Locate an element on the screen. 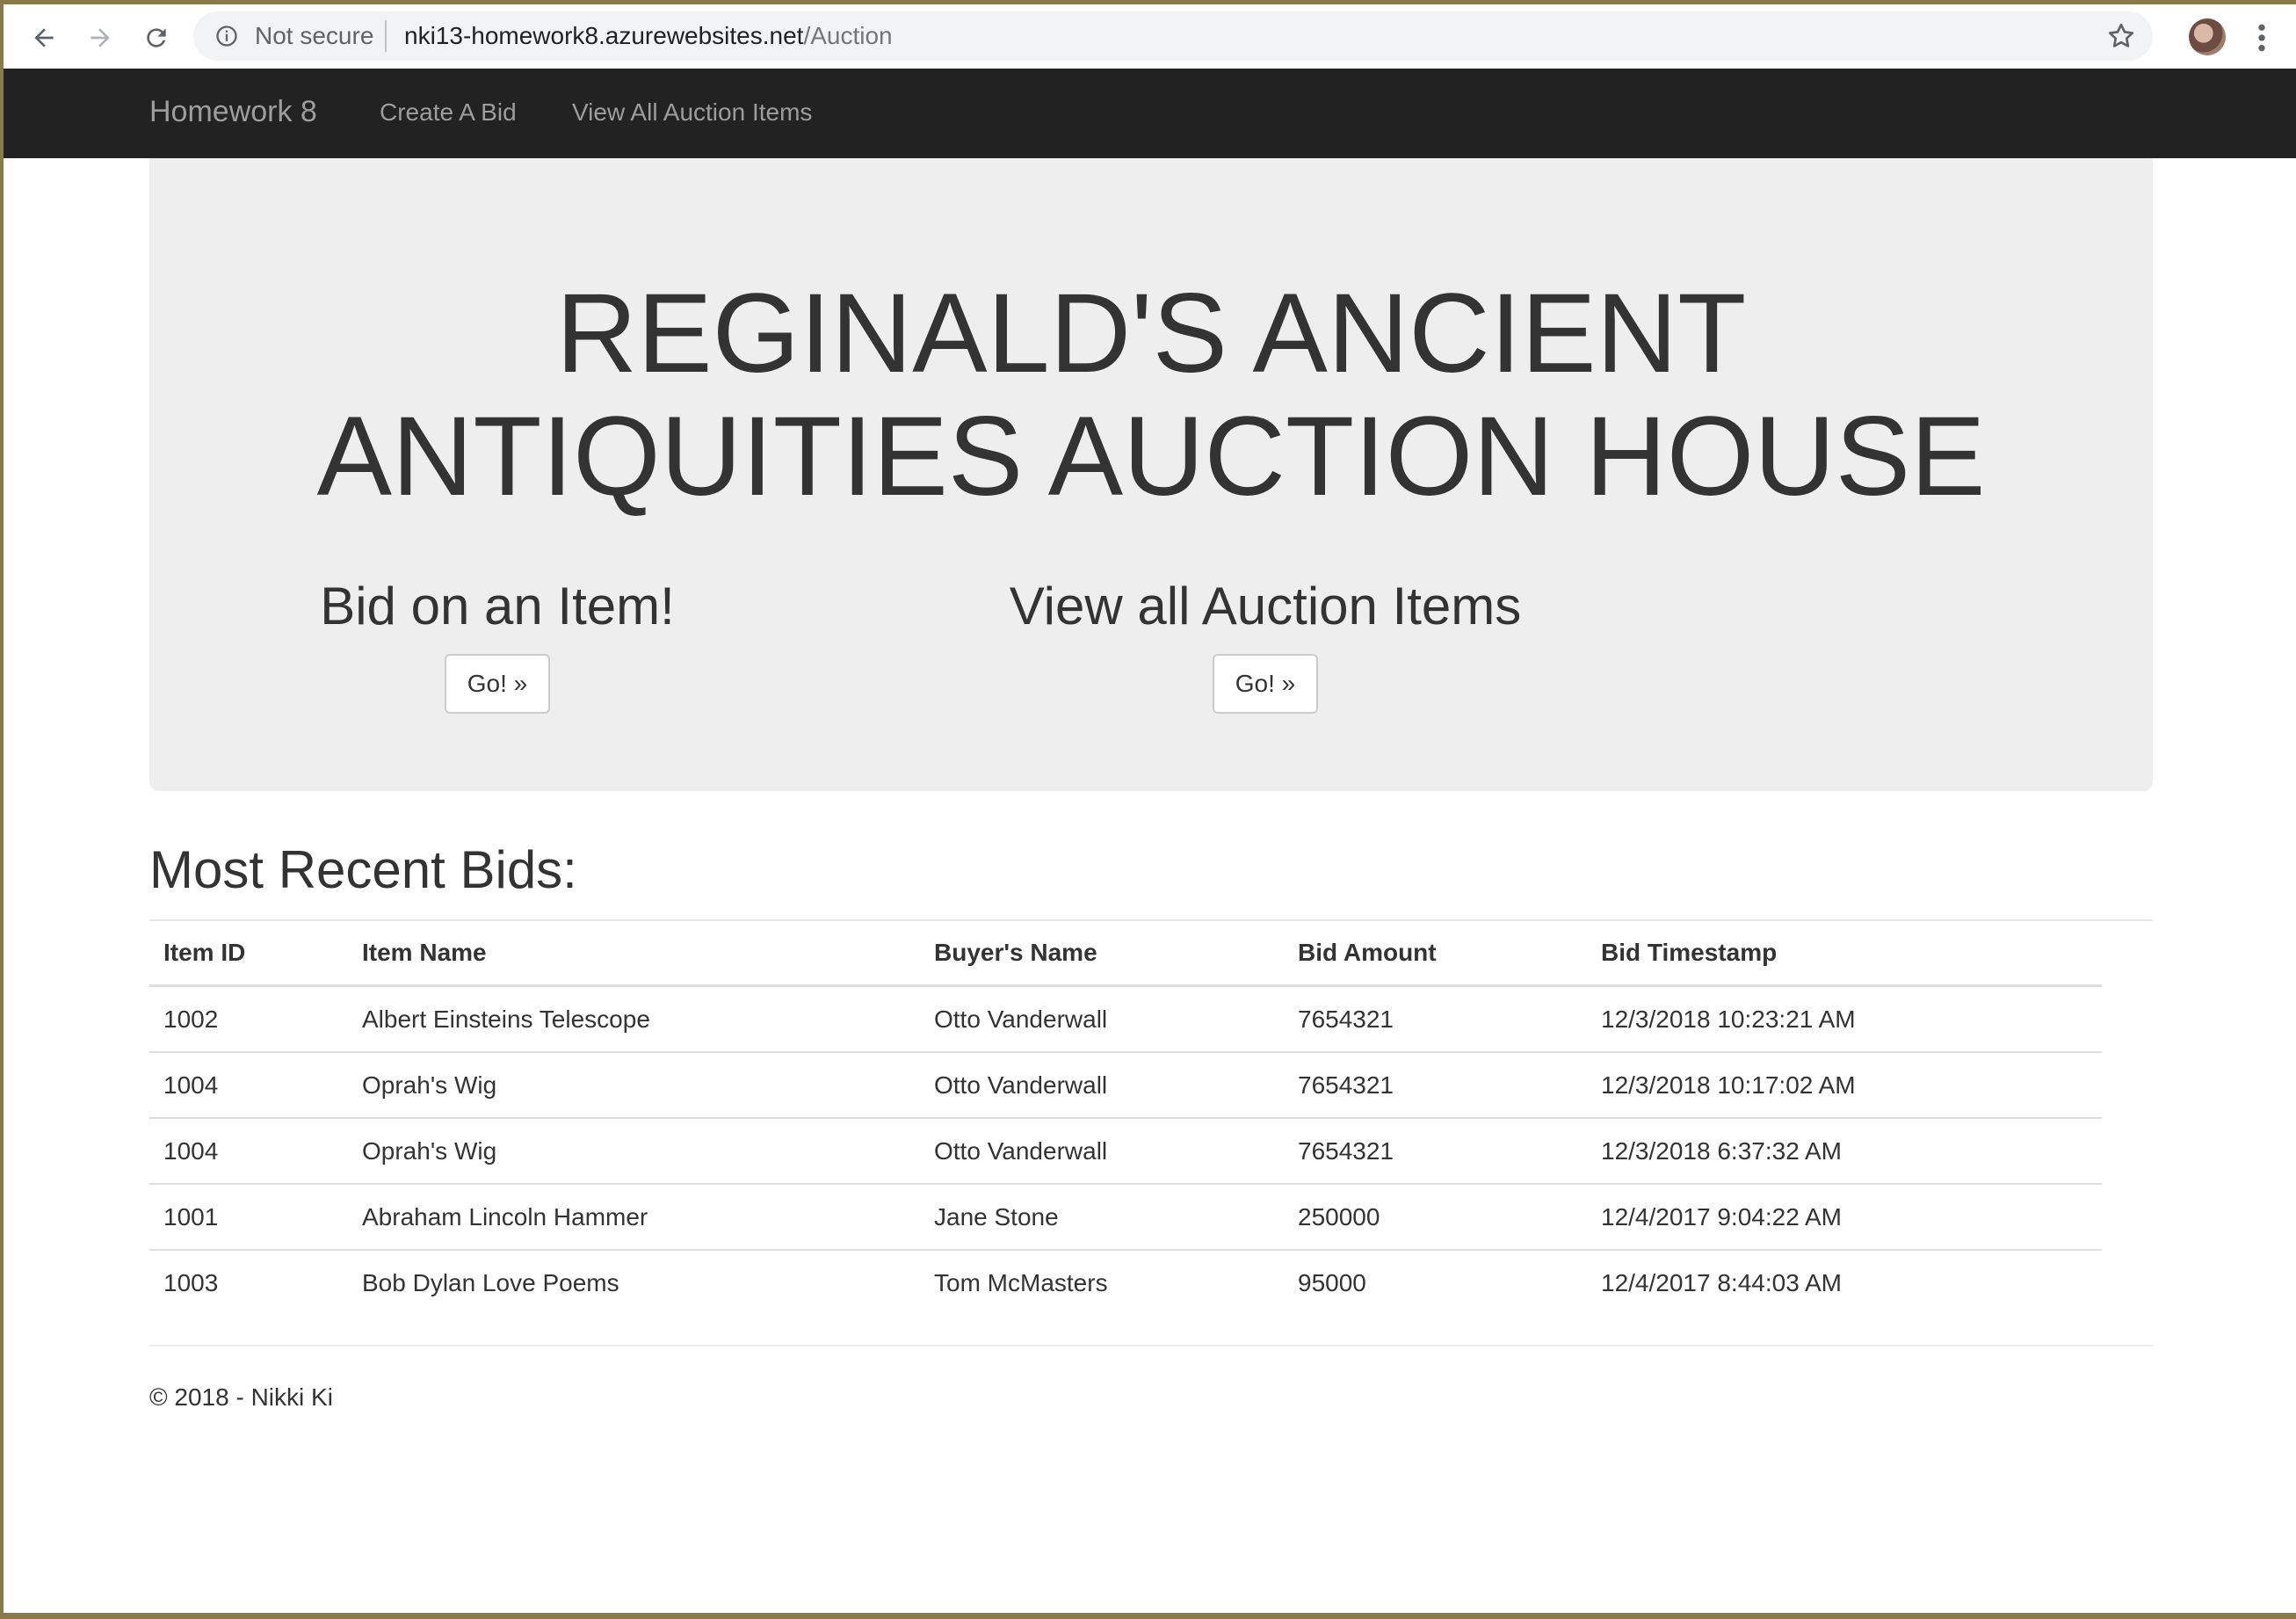  column-header: Buyer's Name is located at coordinates (1102, 954).